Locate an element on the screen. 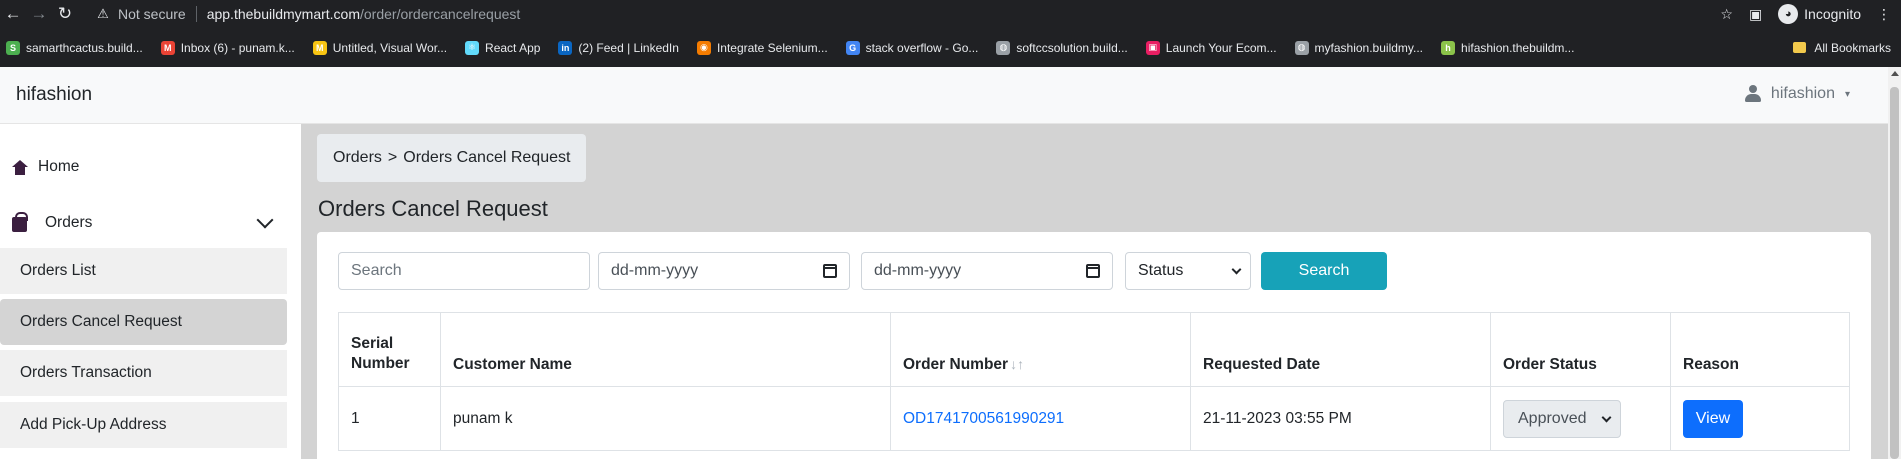 This screenshot has height=472, width=1901. breadcrumb-orders: Orders is located at coordinates (357, 158).